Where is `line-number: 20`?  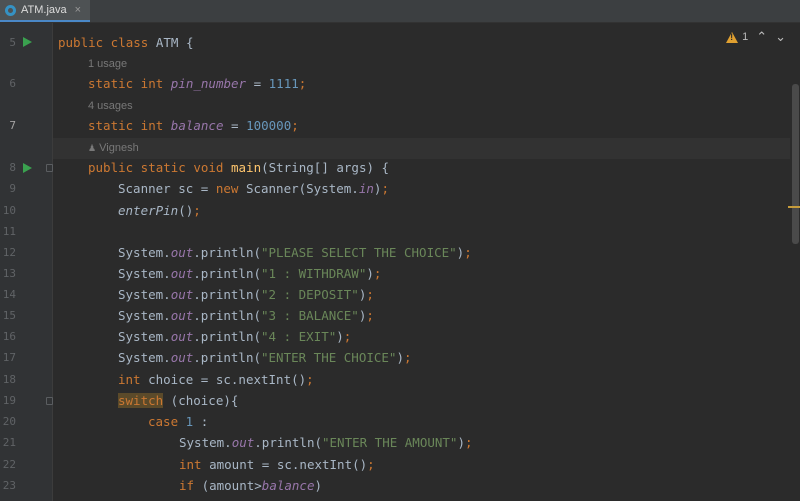
line-number: 20 is located at coordinates (9, 421).